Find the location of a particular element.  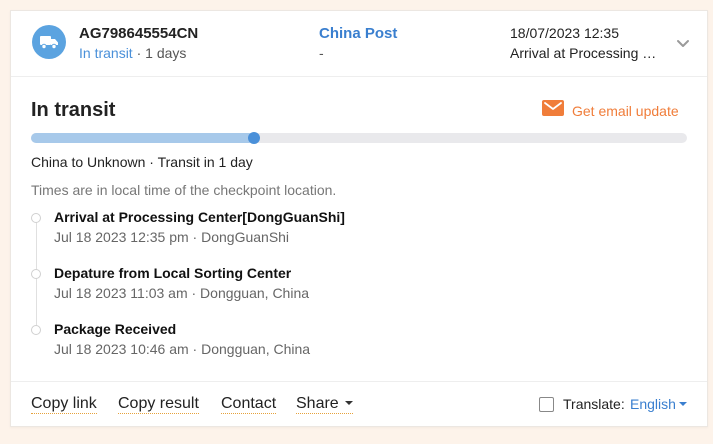

event-title: Depature from Local Sorting Center is located at coordinates (173, 273).